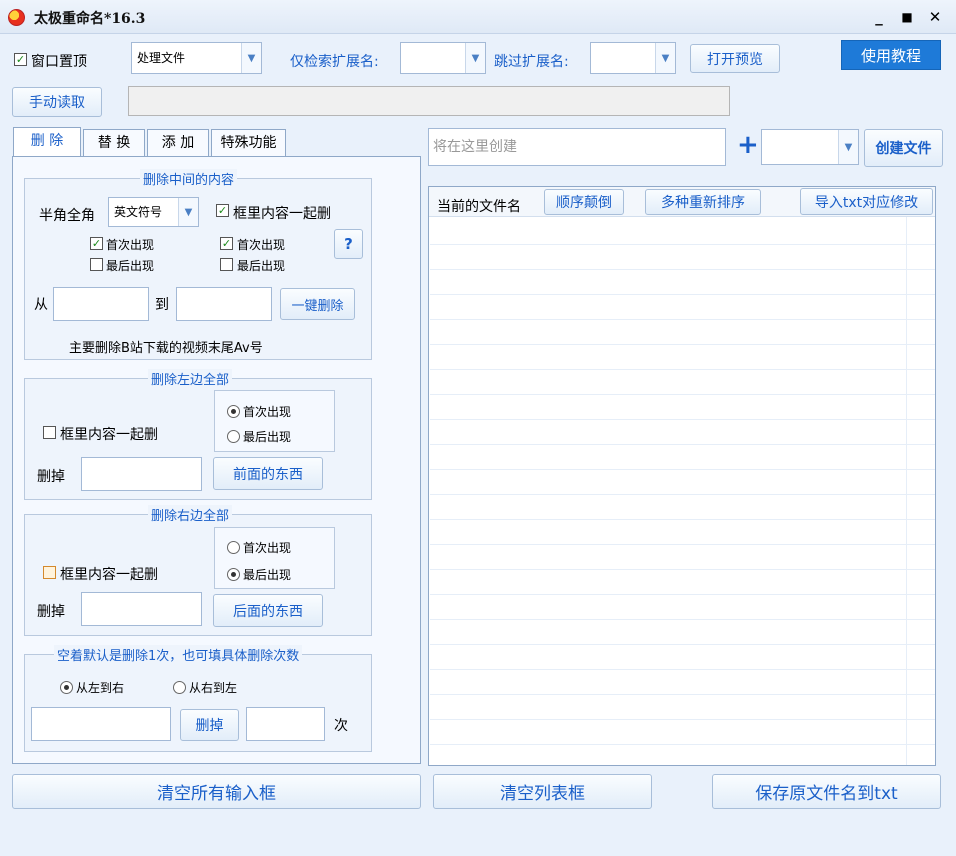 This screenshot has height=856, width=956. What do you see at coordinates (268, 473) in the screenshot?
I see `delete-front-button: 前面的东西` at bounding box center [268, 473].